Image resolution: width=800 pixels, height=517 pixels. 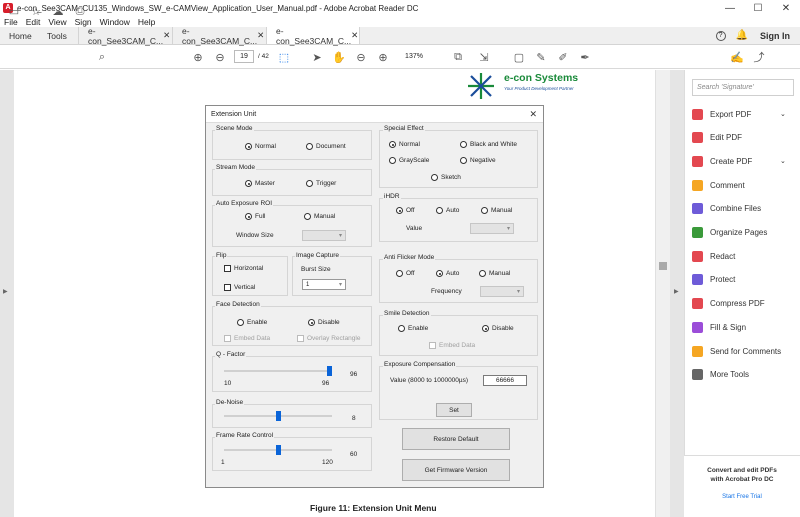 I want to click on right-panel-toggle-icon: ▶, so click(x=676, y=291).